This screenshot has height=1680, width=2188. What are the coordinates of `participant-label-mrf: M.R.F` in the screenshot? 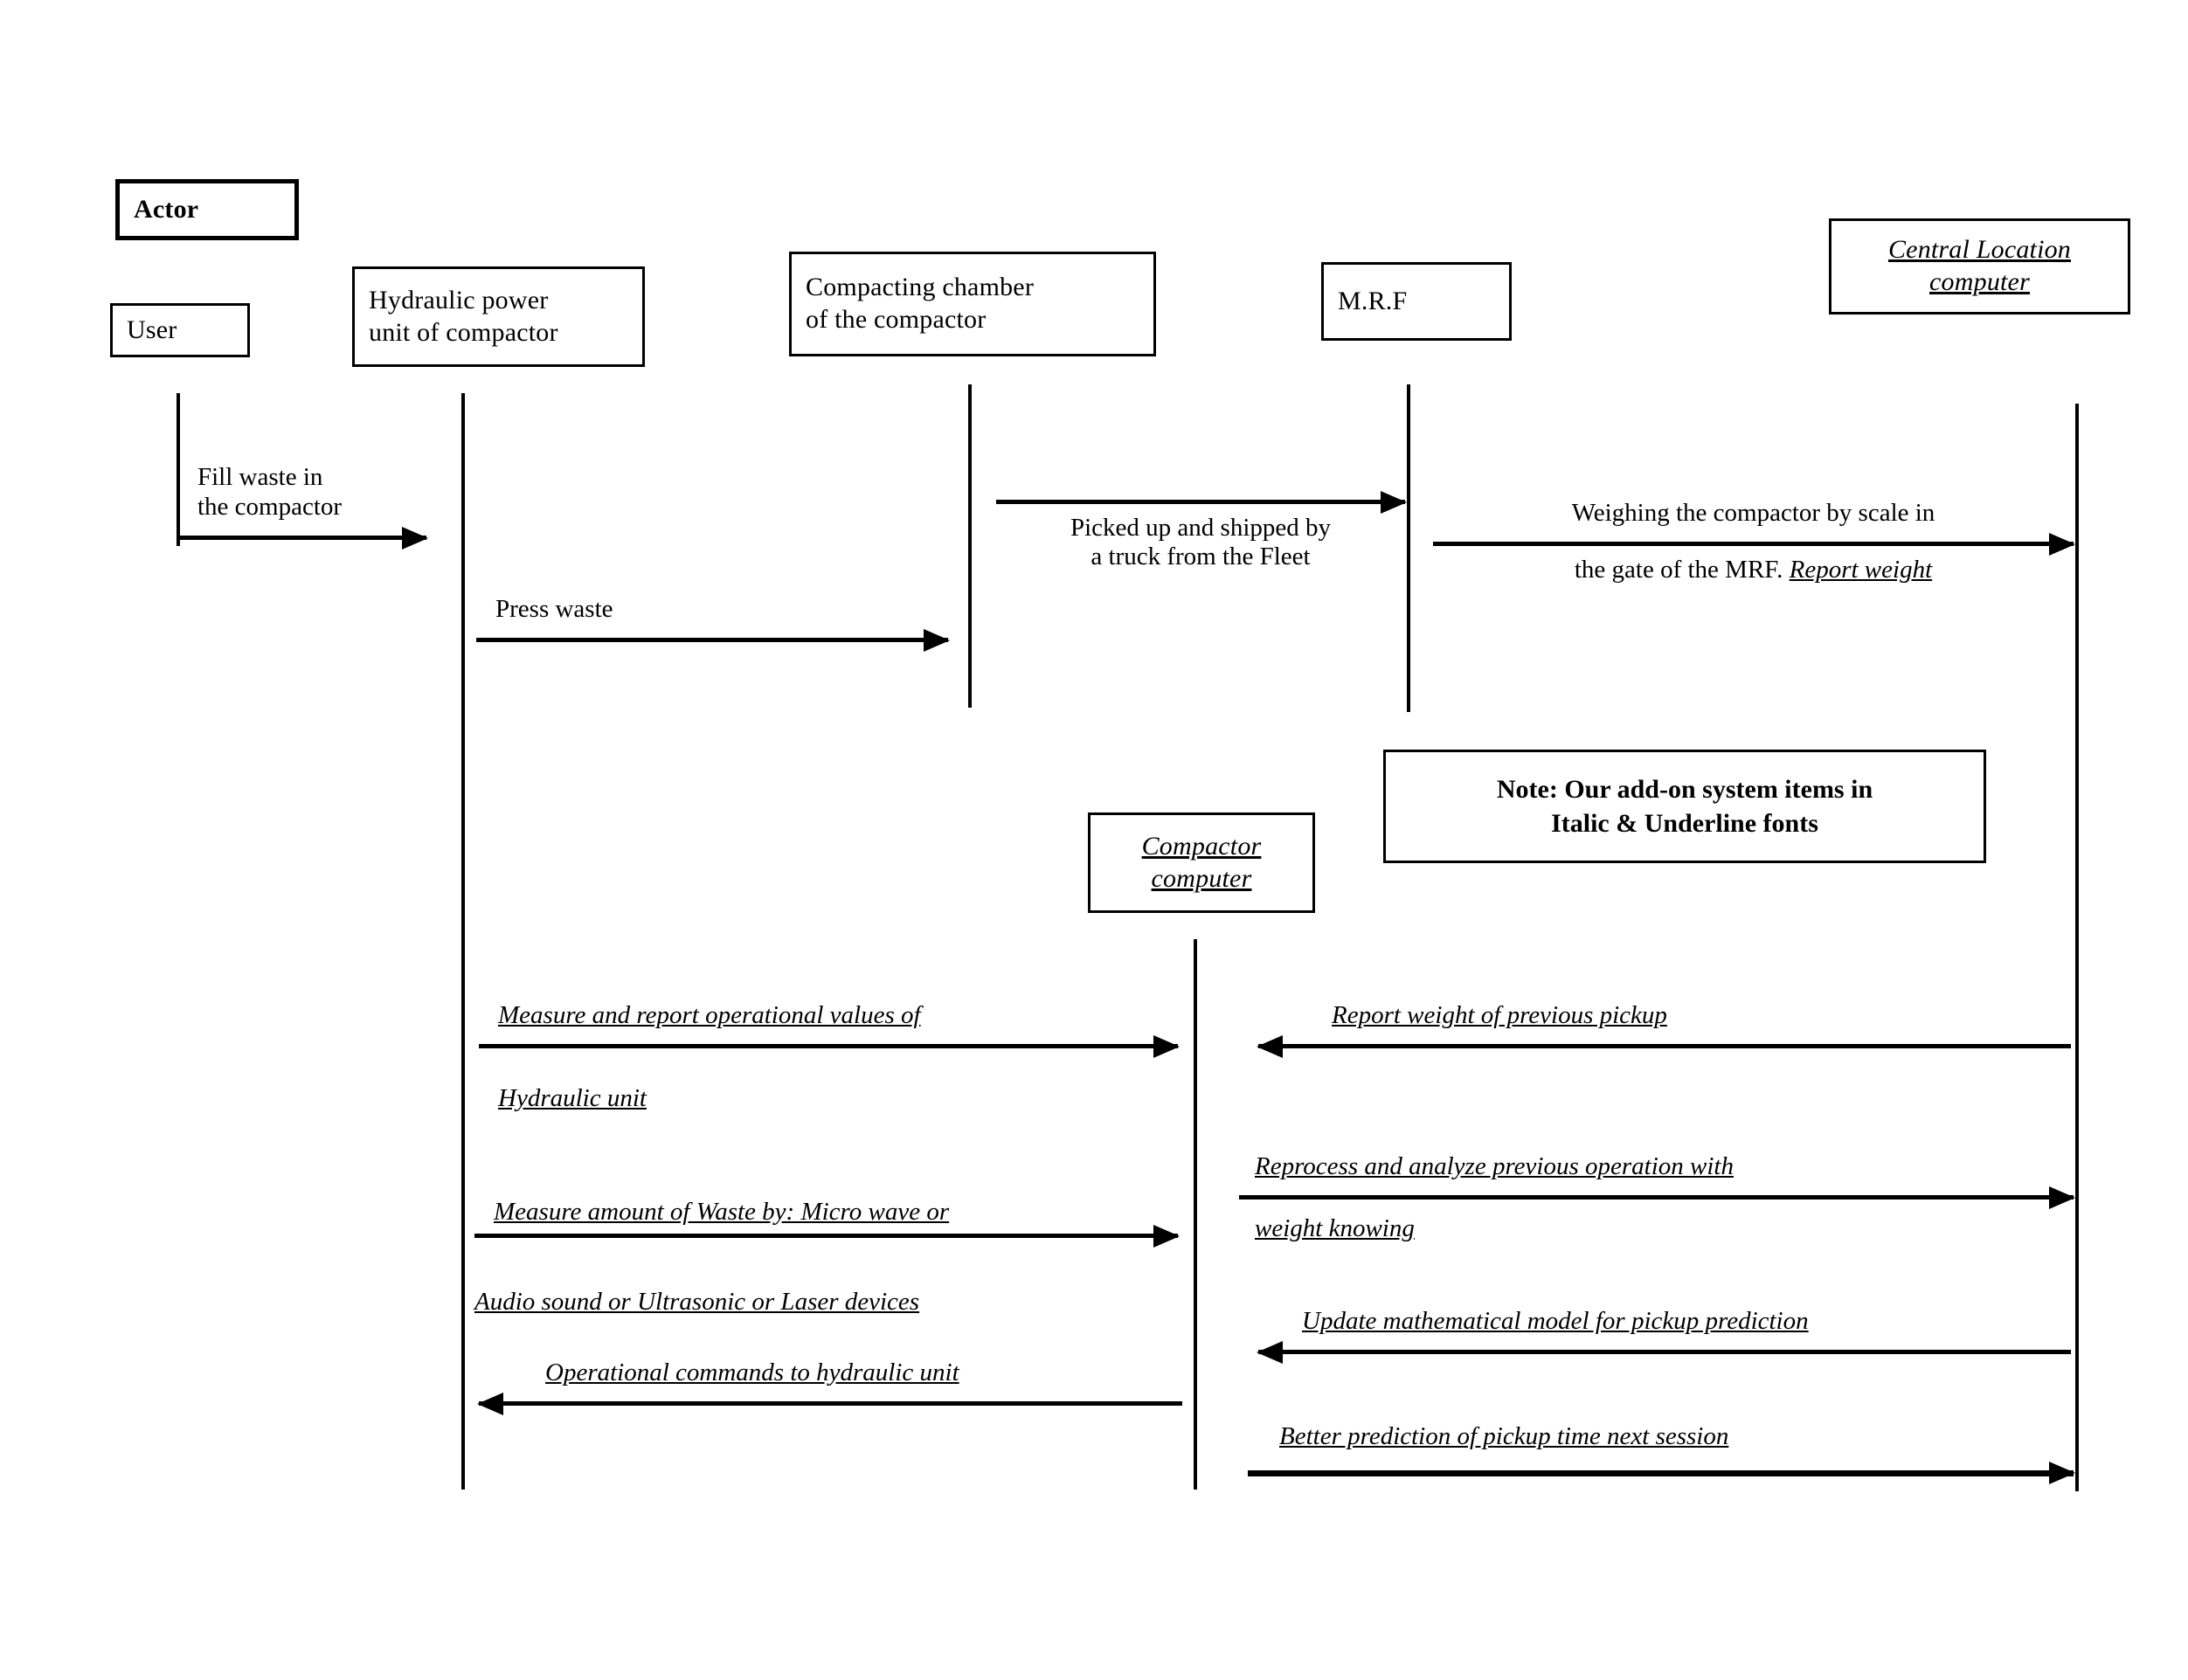 It's located at (1373, 300).